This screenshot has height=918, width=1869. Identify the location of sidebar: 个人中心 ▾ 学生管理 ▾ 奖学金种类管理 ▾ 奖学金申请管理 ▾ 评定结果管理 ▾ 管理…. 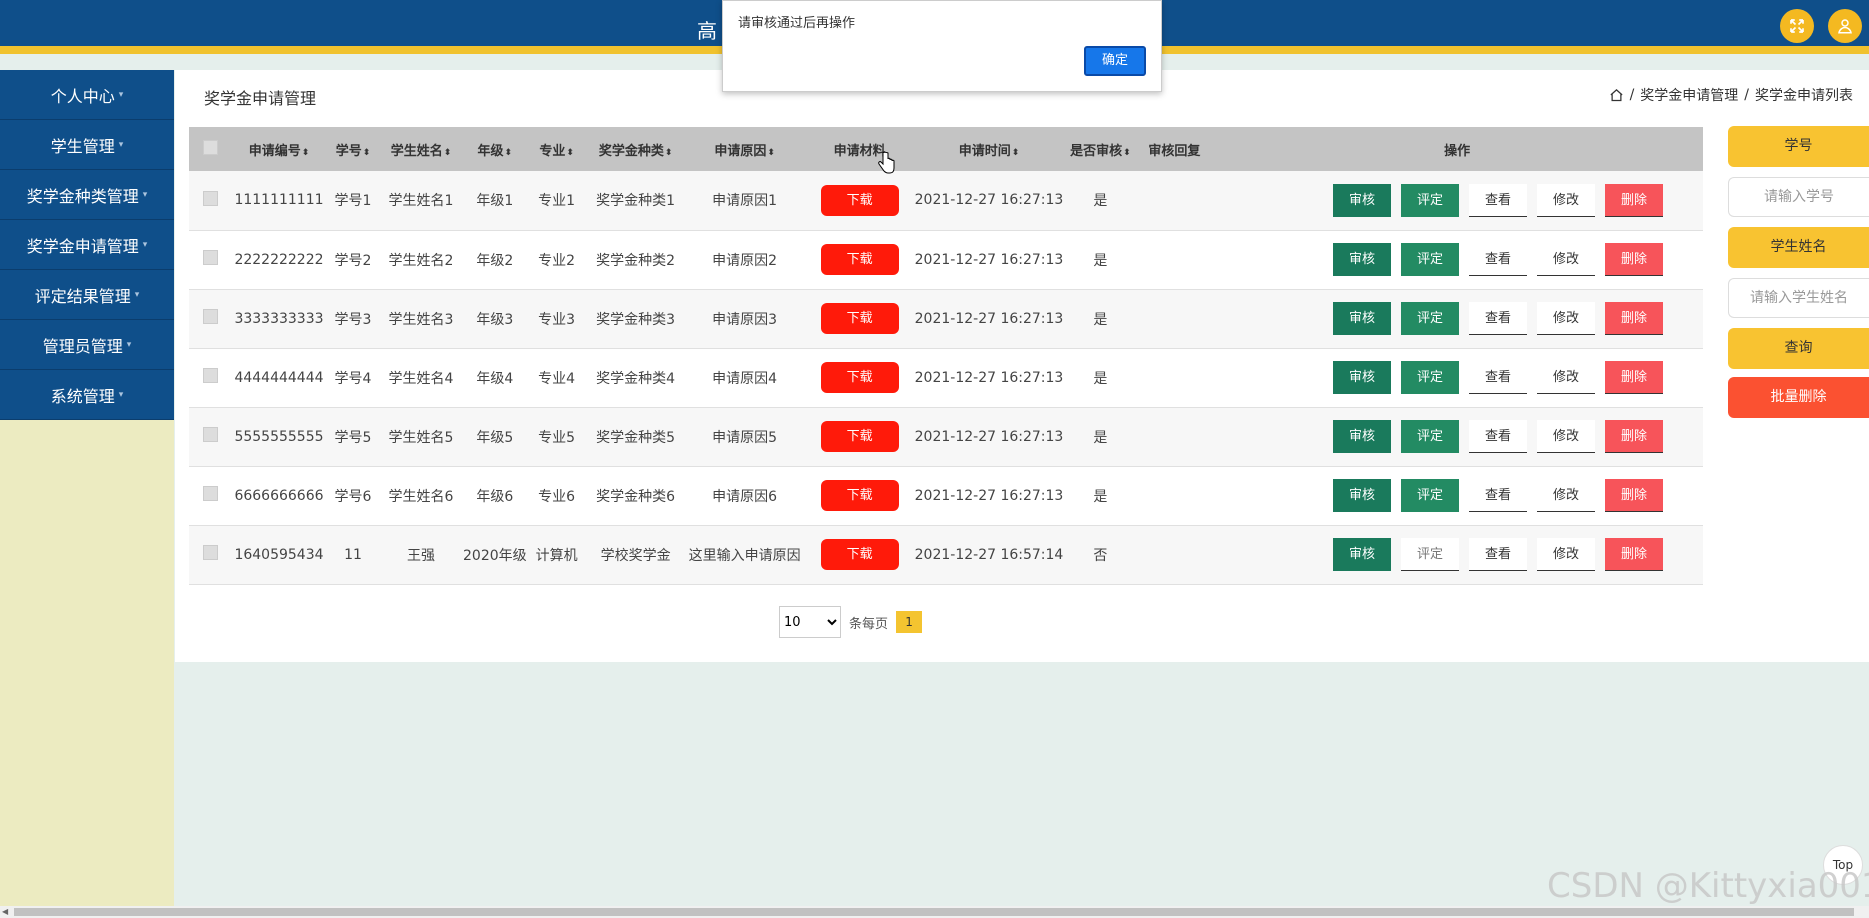
(87, 494).